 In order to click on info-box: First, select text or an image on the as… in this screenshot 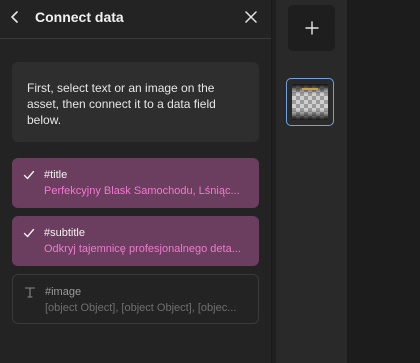, I will do `click(135, 102)`.